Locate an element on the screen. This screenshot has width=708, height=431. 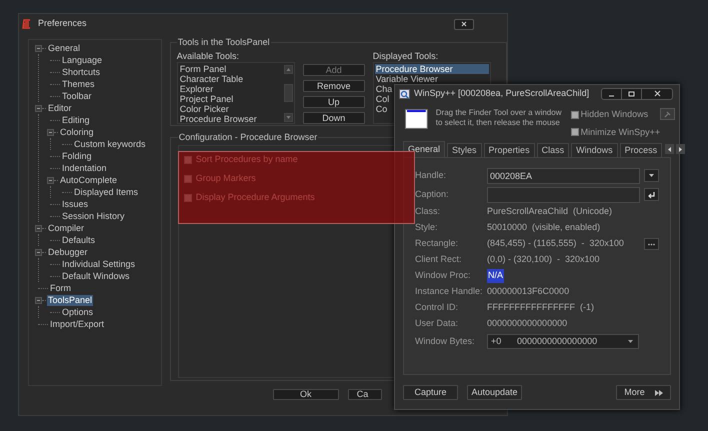
field-value: 000000013F6C0000 is located at coordinates (528, 291).